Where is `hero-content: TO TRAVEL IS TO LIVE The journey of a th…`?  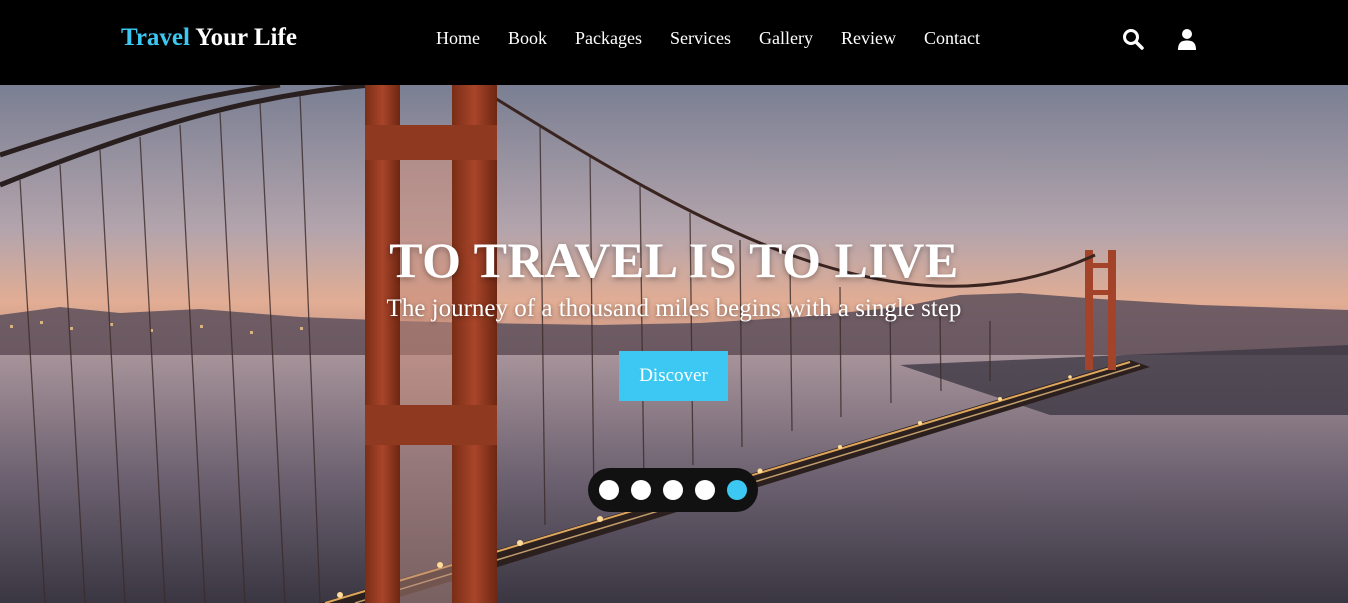
hero-content: TO TRAVEL IS TO LIVE The journey of a th… is located at coordinates (674, 279).